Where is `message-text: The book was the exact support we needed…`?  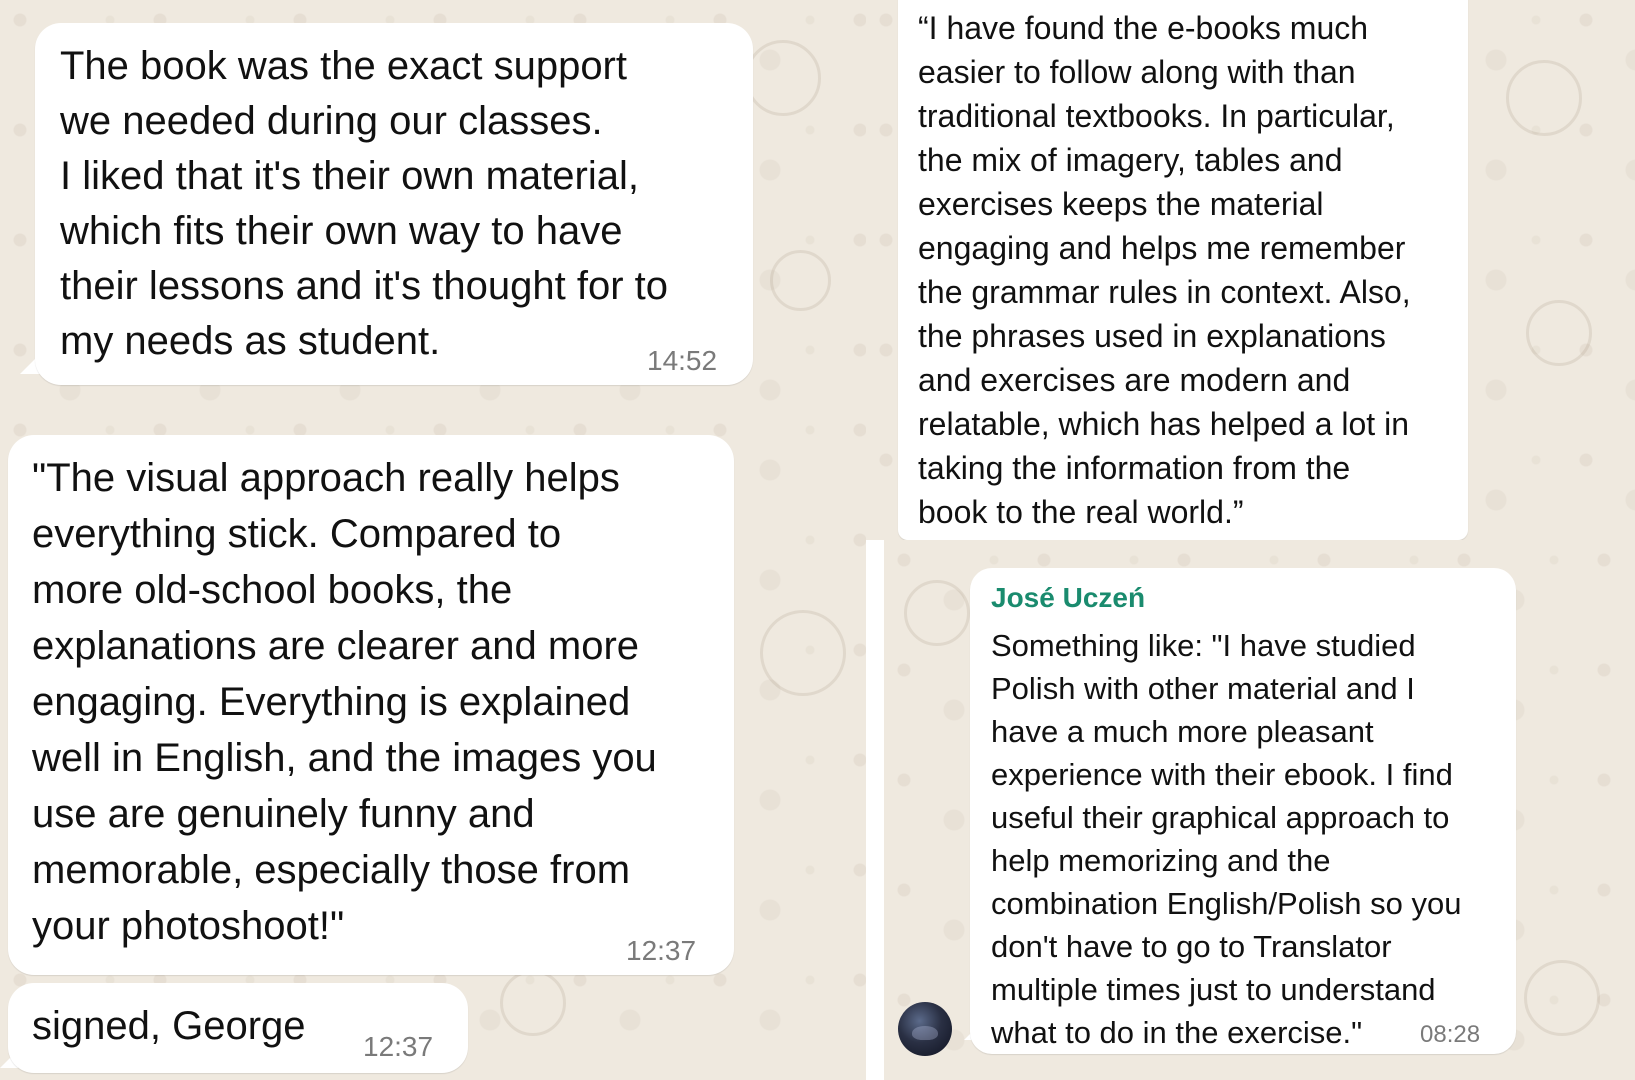
message-text: The book was the exact support we needed… is located at coordinates (364, 203).